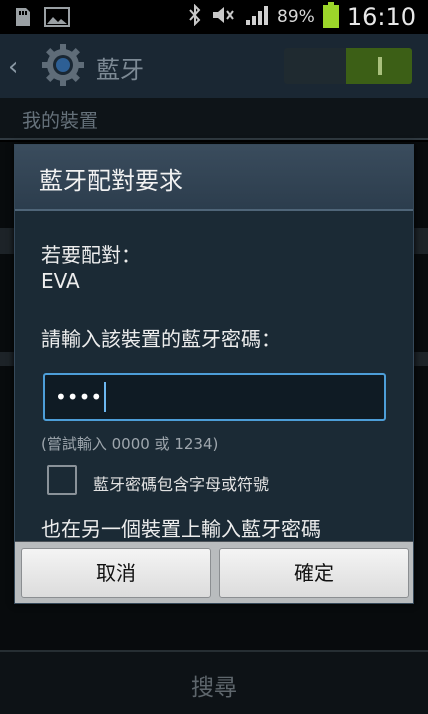 The height and width of the screenshot is (714, 428). What do you see at coordinates (380, 66) in the screenshot?
I see `toggle-indicator` at bounding box center [380, 66].